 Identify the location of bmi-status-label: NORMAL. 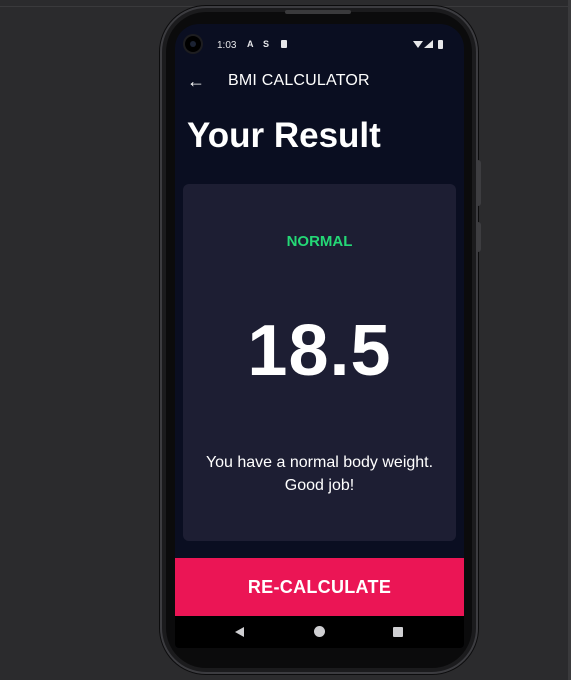
(319, 241).